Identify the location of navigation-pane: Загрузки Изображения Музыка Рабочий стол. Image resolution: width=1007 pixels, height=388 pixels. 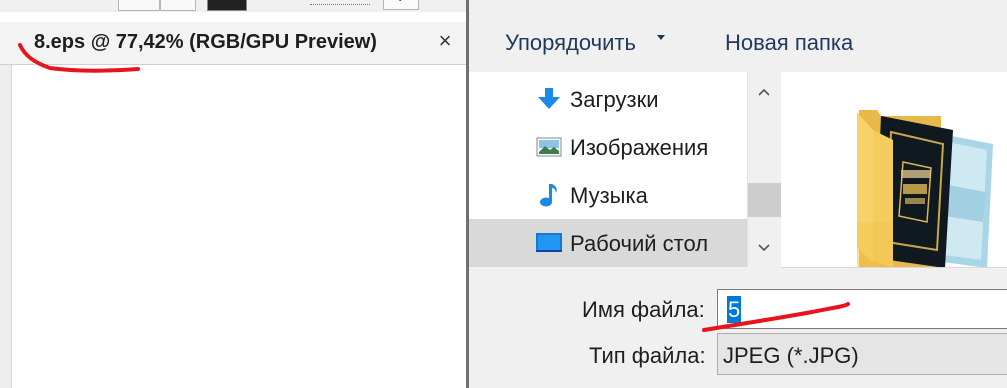
(608, 169).